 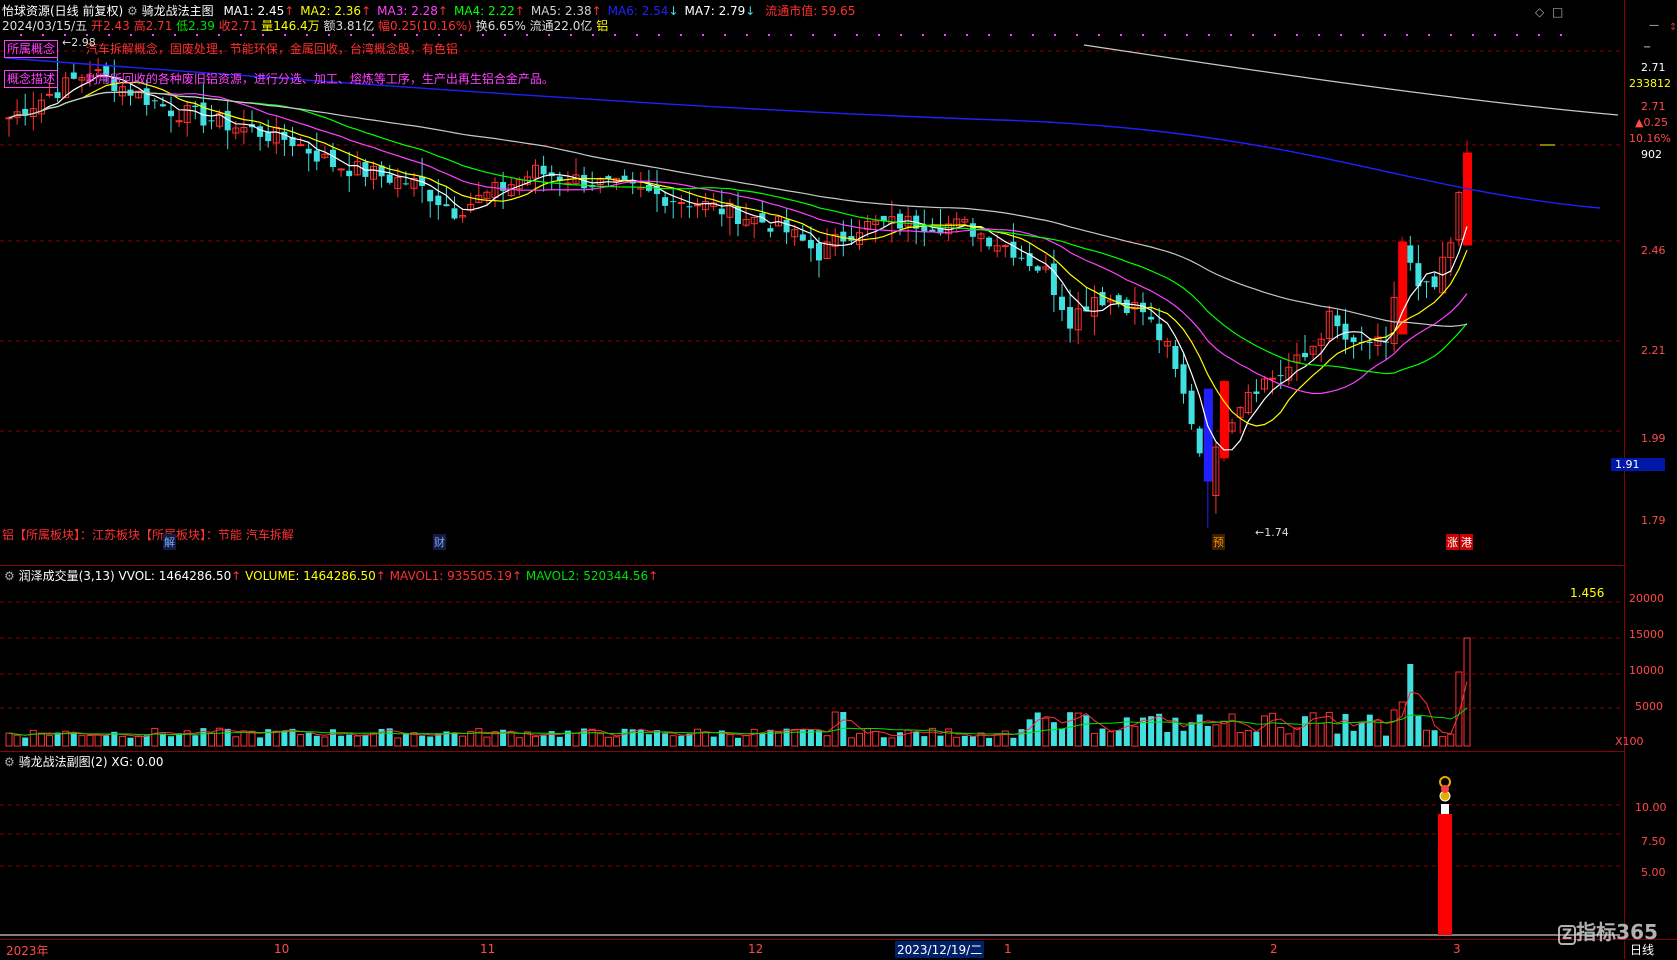 What do you see at coordinates (1646, 598) in the screenshot?
I see `volume-tick-1: 20000` at bounding box center [1646, 598].